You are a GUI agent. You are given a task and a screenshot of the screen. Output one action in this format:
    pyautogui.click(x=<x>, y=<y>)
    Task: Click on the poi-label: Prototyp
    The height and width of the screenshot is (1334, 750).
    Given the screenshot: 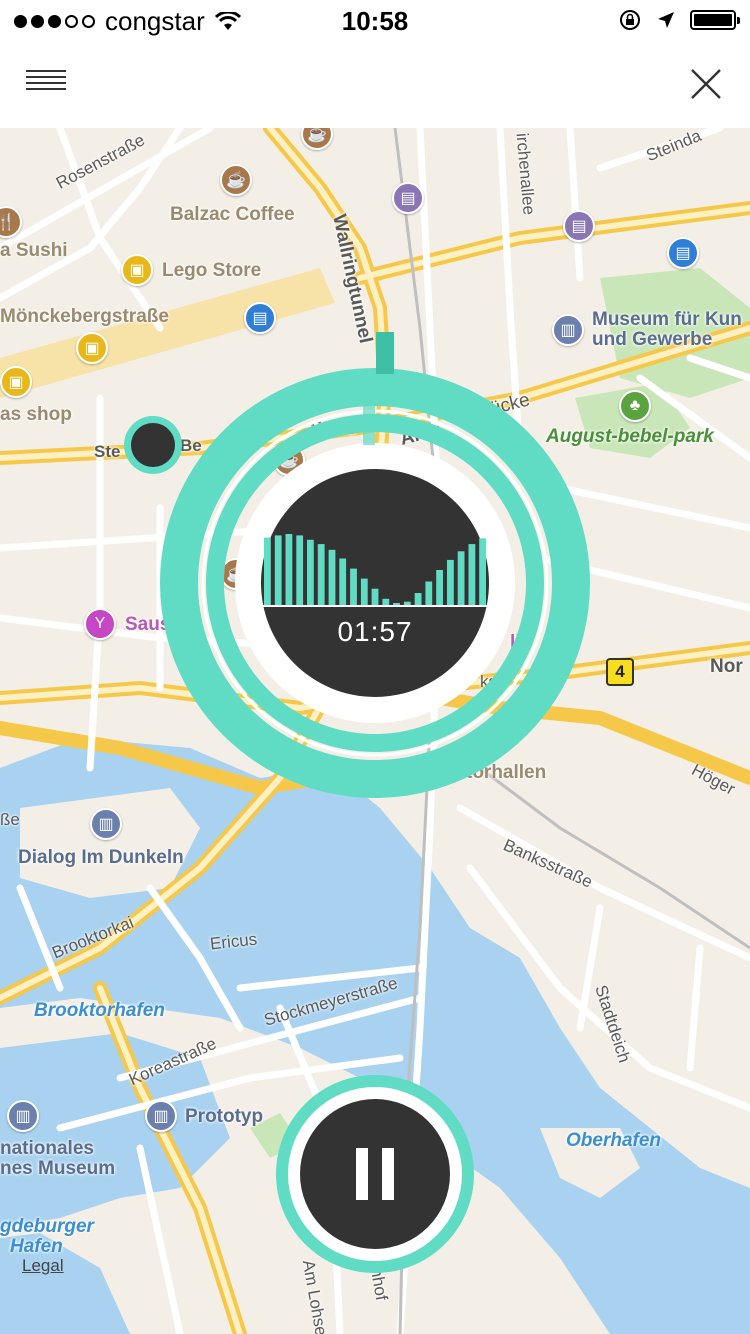 What is the action you would take?
    pyautogui.click(x=224, y=1116)
    